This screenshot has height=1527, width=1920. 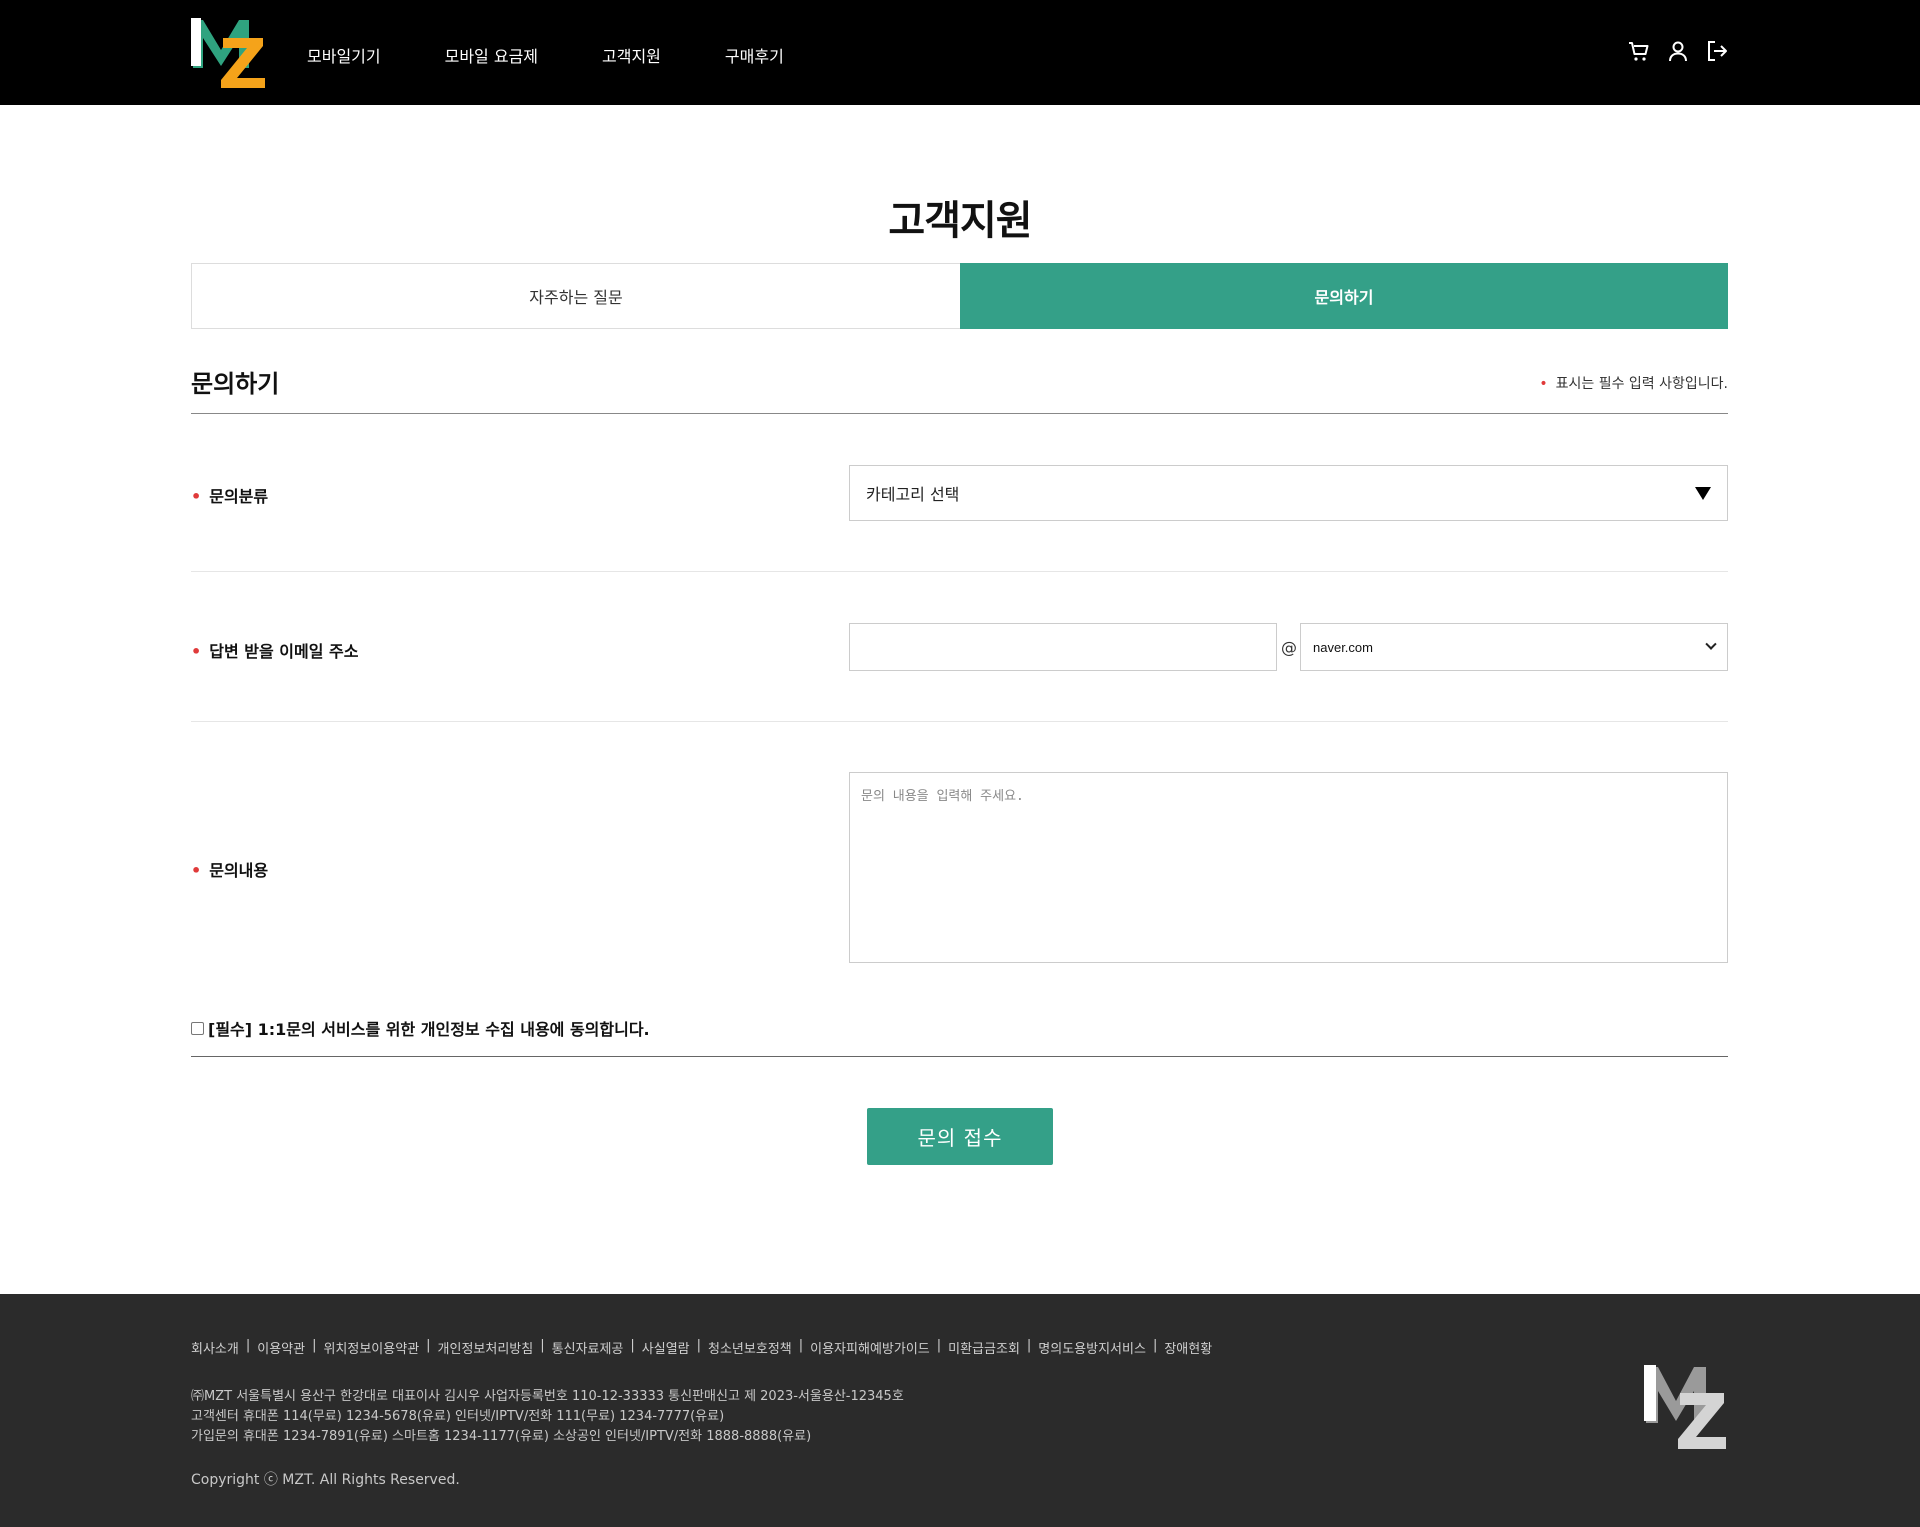 I want to click on footer-link-data-provision: 통신자료제공, so click(x=588, y=1347).